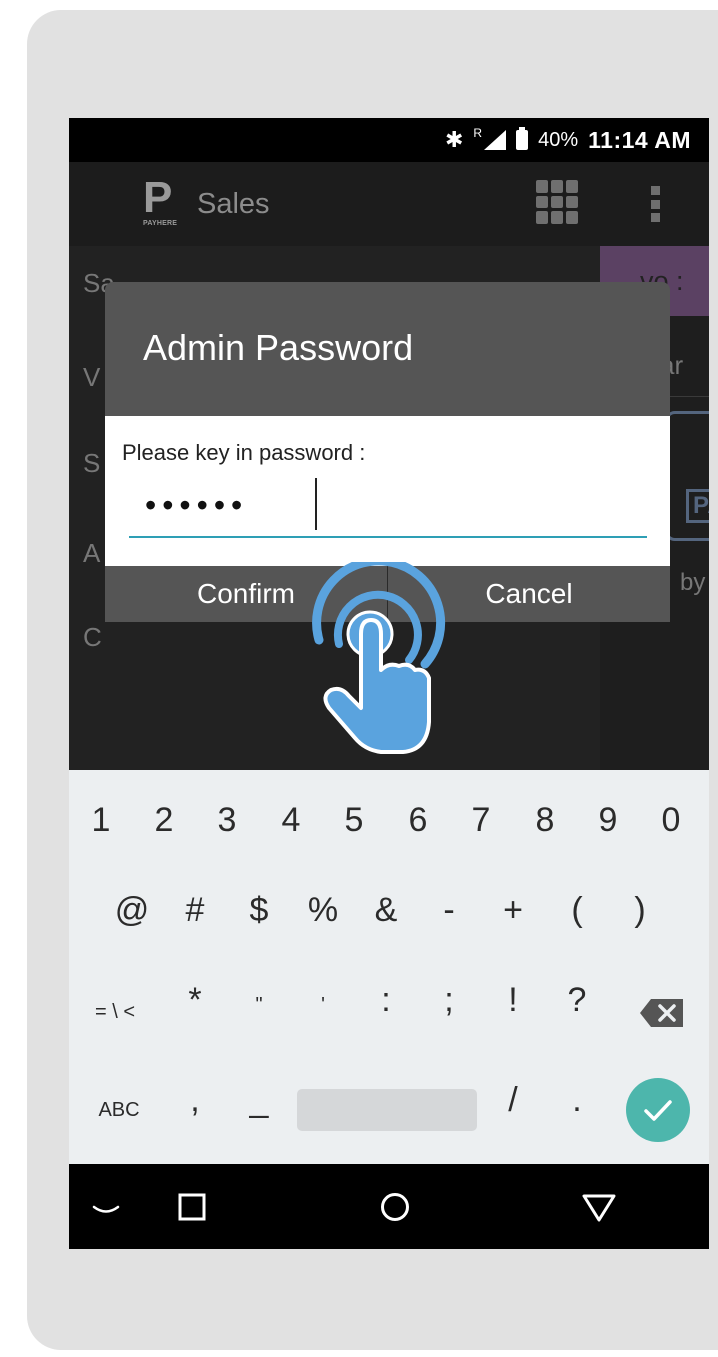 The width and height of the screenshot is (718, 1357). Describe the element at coordinates (195, 1000) in the screenshot. I see `key-asterisk: *` at that location.